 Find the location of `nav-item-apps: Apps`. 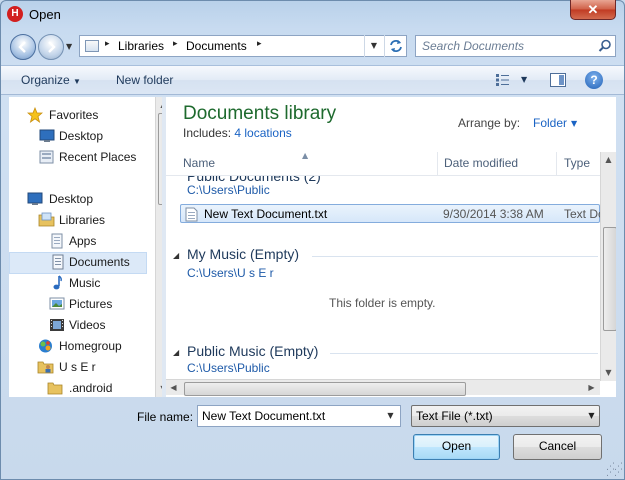

nav-item-apps: Apps is located at coordinates (81, 241).